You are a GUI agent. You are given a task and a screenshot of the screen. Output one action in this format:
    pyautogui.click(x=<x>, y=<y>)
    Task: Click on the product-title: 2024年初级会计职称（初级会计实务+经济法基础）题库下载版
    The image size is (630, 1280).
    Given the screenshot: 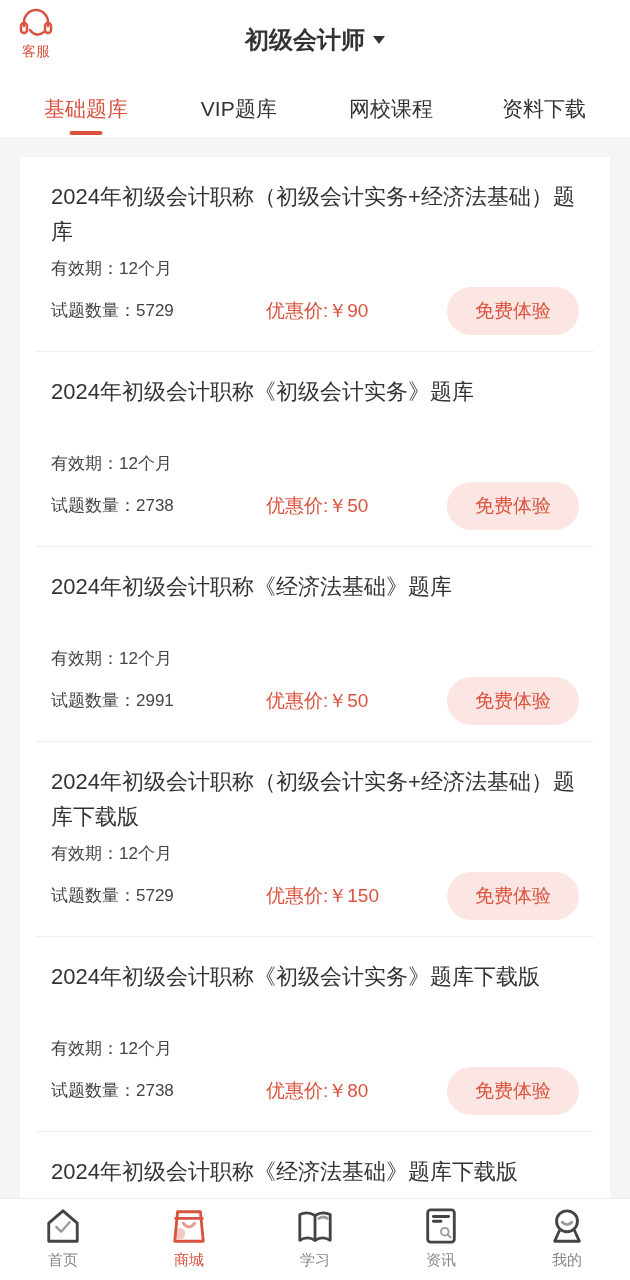 What is the action you would take?
    pyautogui.click(x=313, y=799)
    